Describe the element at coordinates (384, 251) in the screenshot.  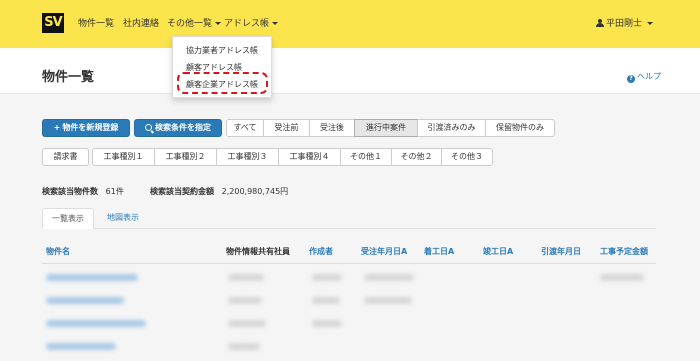
I see `column-order-date: 受注年月日A` at that location.